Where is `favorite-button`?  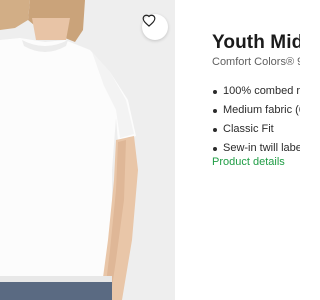 favorite-button is located at coordinates (155, 27).